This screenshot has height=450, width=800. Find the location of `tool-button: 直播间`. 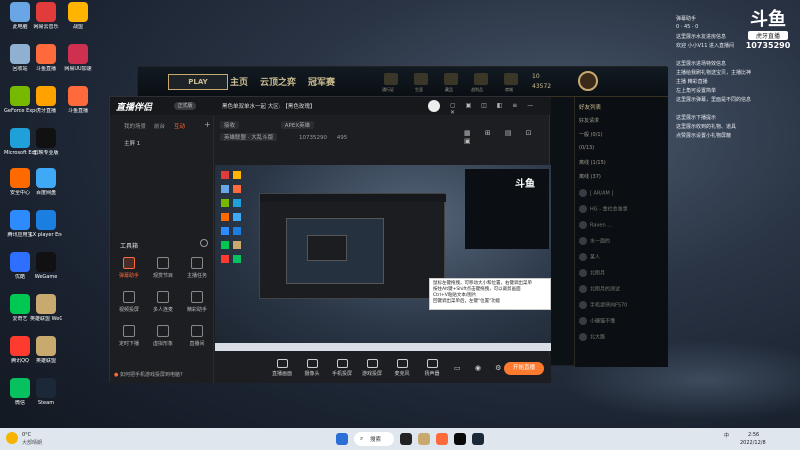

tool-button: 直播间 is located at coordinates (197, 336).